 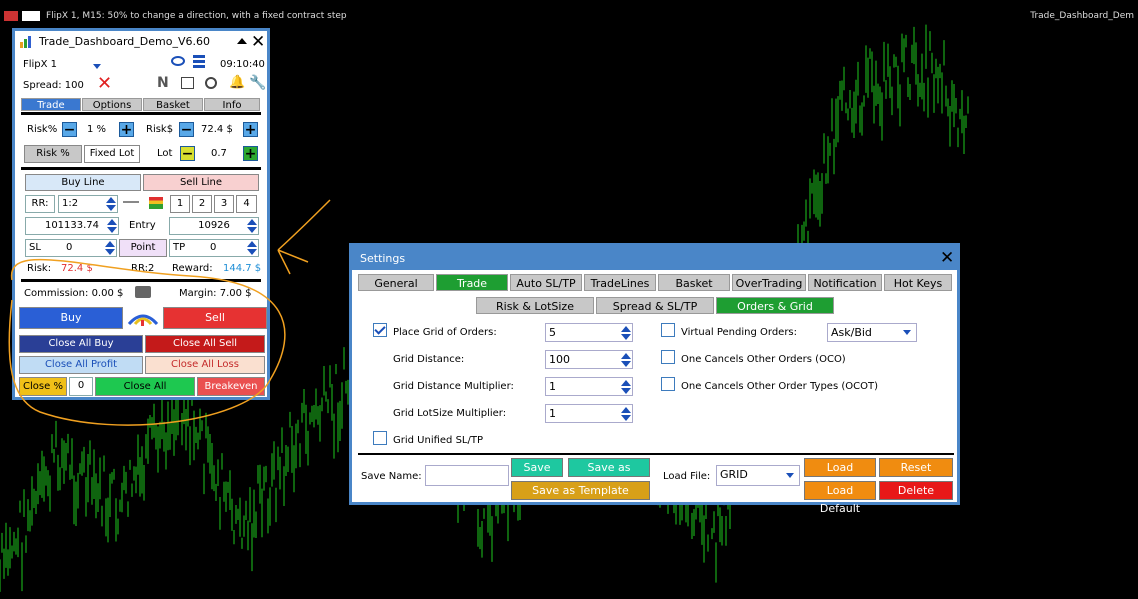 What do you see at coordinates (654, 258) in the screenshot?
I see `settings-titlebar: Settings ✕` at bounding box center [654, 258].